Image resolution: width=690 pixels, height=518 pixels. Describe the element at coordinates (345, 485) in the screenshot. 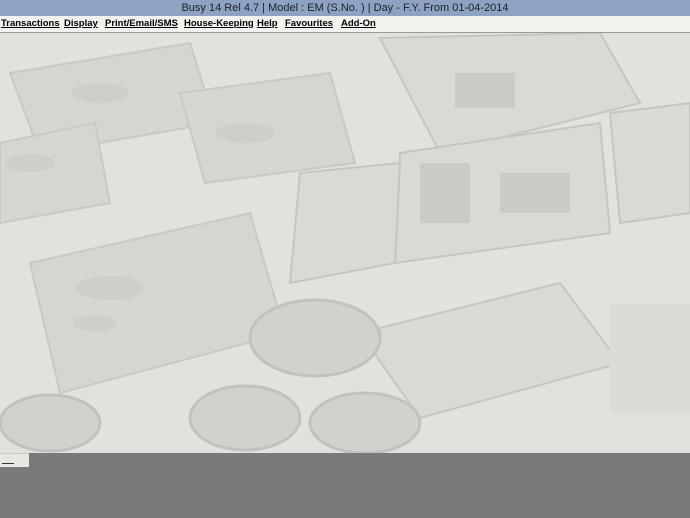

I see `status-area` at that location.